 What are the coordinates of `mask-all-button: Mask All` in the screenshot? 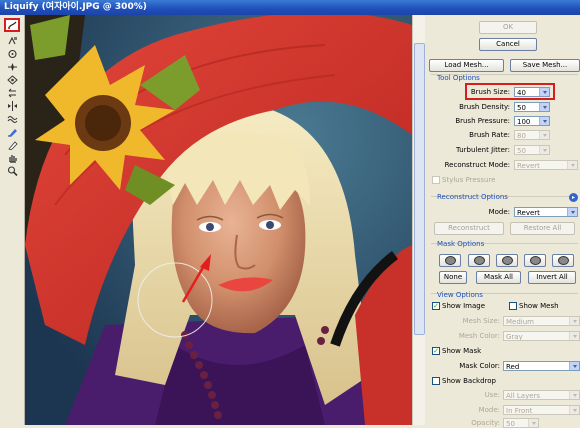 It's located at (498, 277).